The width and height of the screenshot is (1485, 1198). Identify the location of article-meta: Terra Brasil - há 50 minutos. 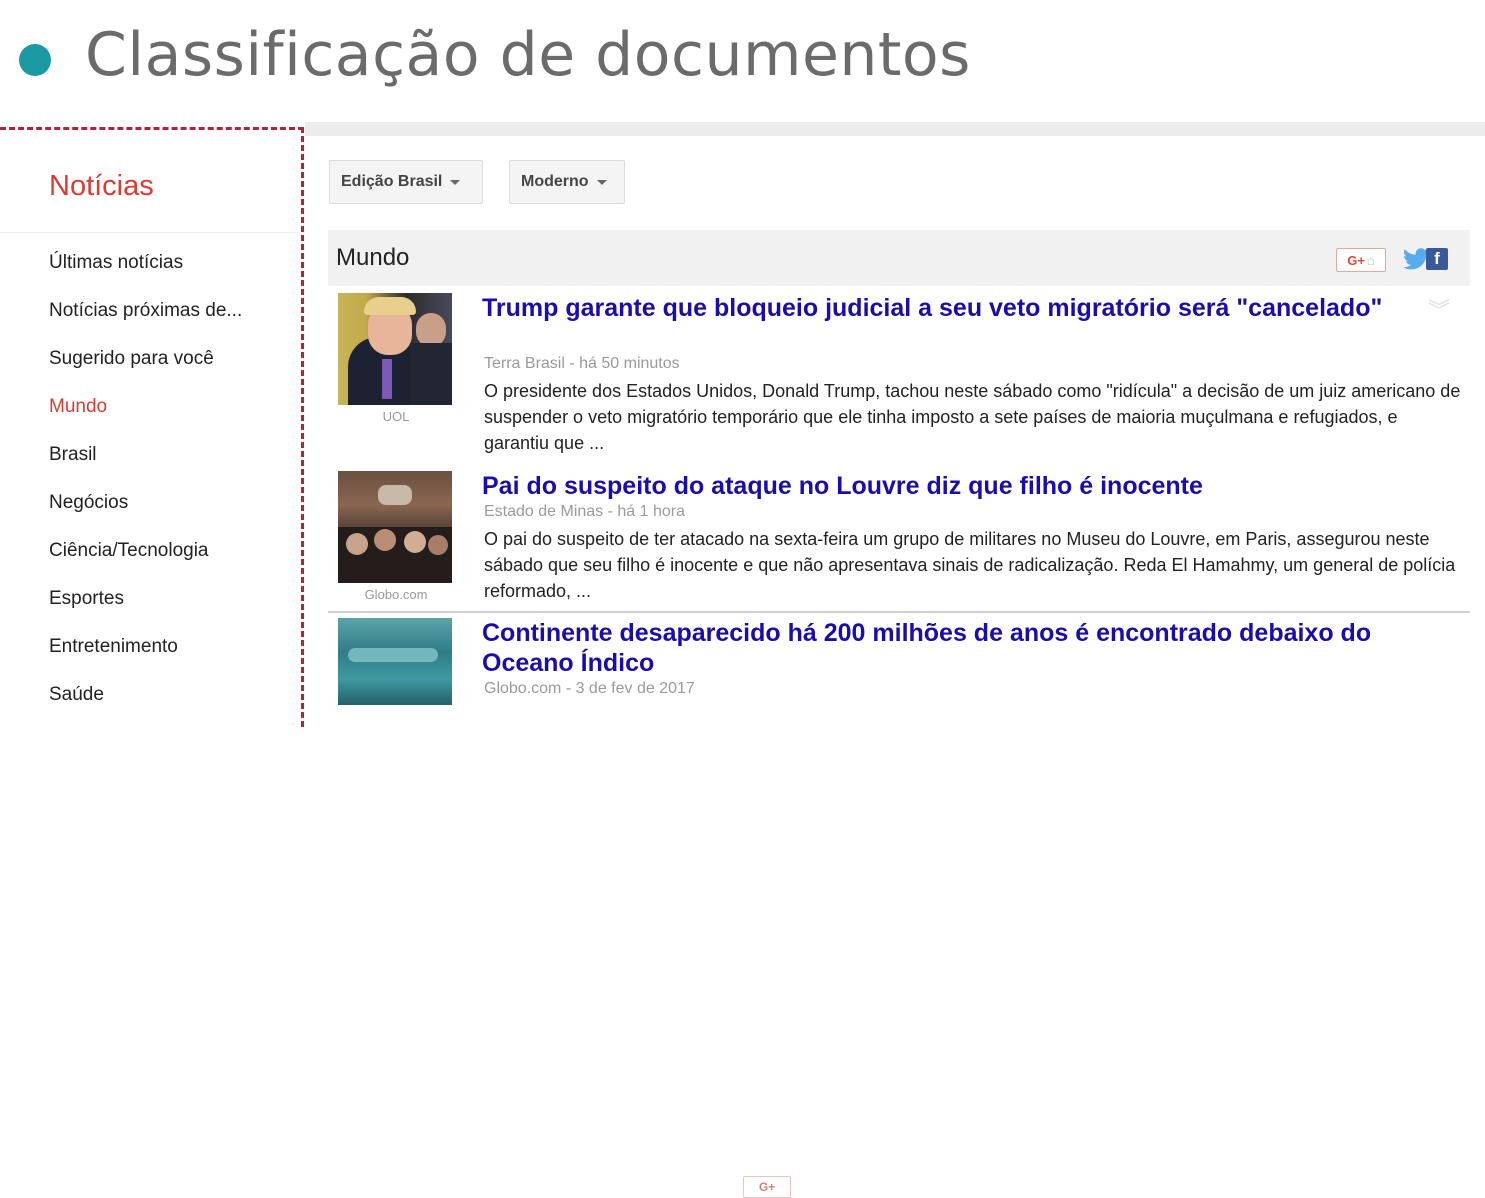
(582, 363).